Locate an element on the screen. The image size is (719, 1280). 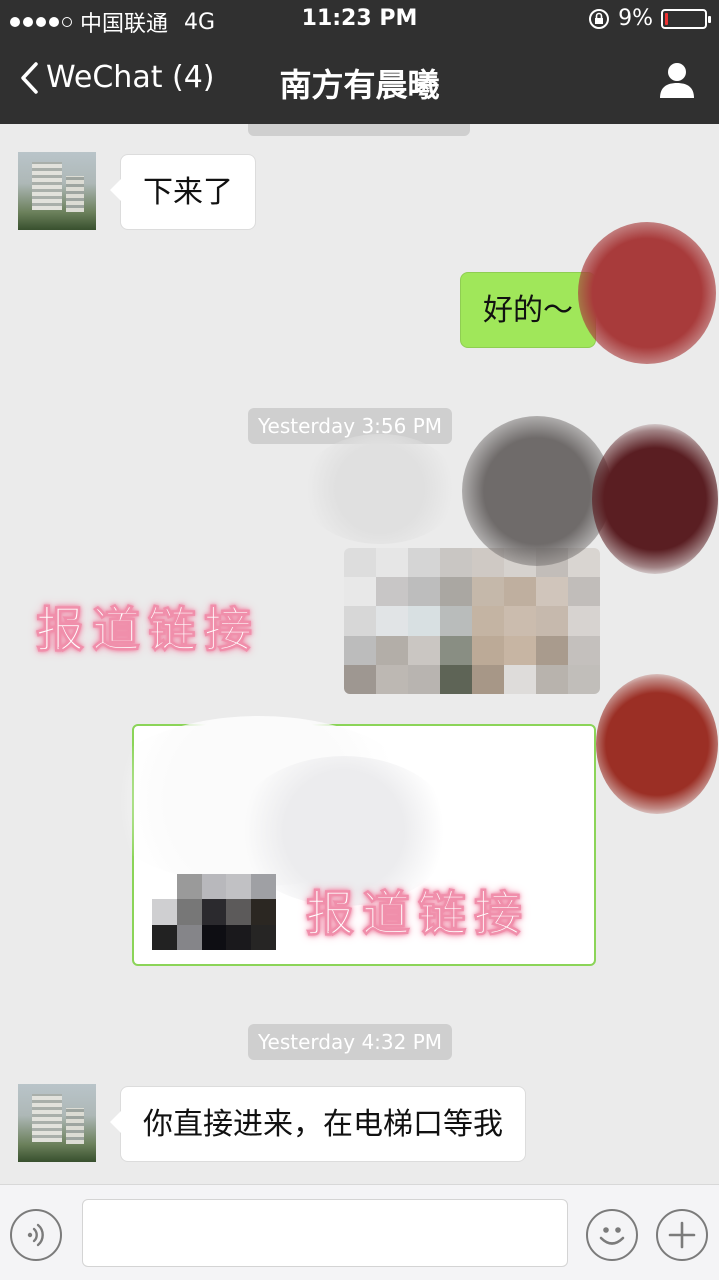
app-header: 中国联通 4G 11:23 PM 9% WeChat (4) 南方有晨曦 is located at coordinates (359, 62).